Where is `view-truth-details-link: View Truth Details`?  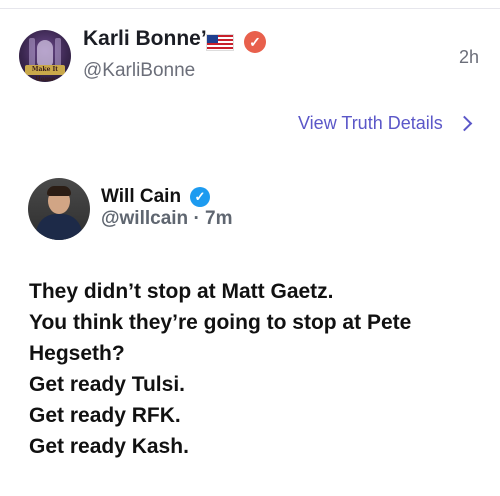 view-truth-details-link: View Truth Details is located at coordinates (370, 123).